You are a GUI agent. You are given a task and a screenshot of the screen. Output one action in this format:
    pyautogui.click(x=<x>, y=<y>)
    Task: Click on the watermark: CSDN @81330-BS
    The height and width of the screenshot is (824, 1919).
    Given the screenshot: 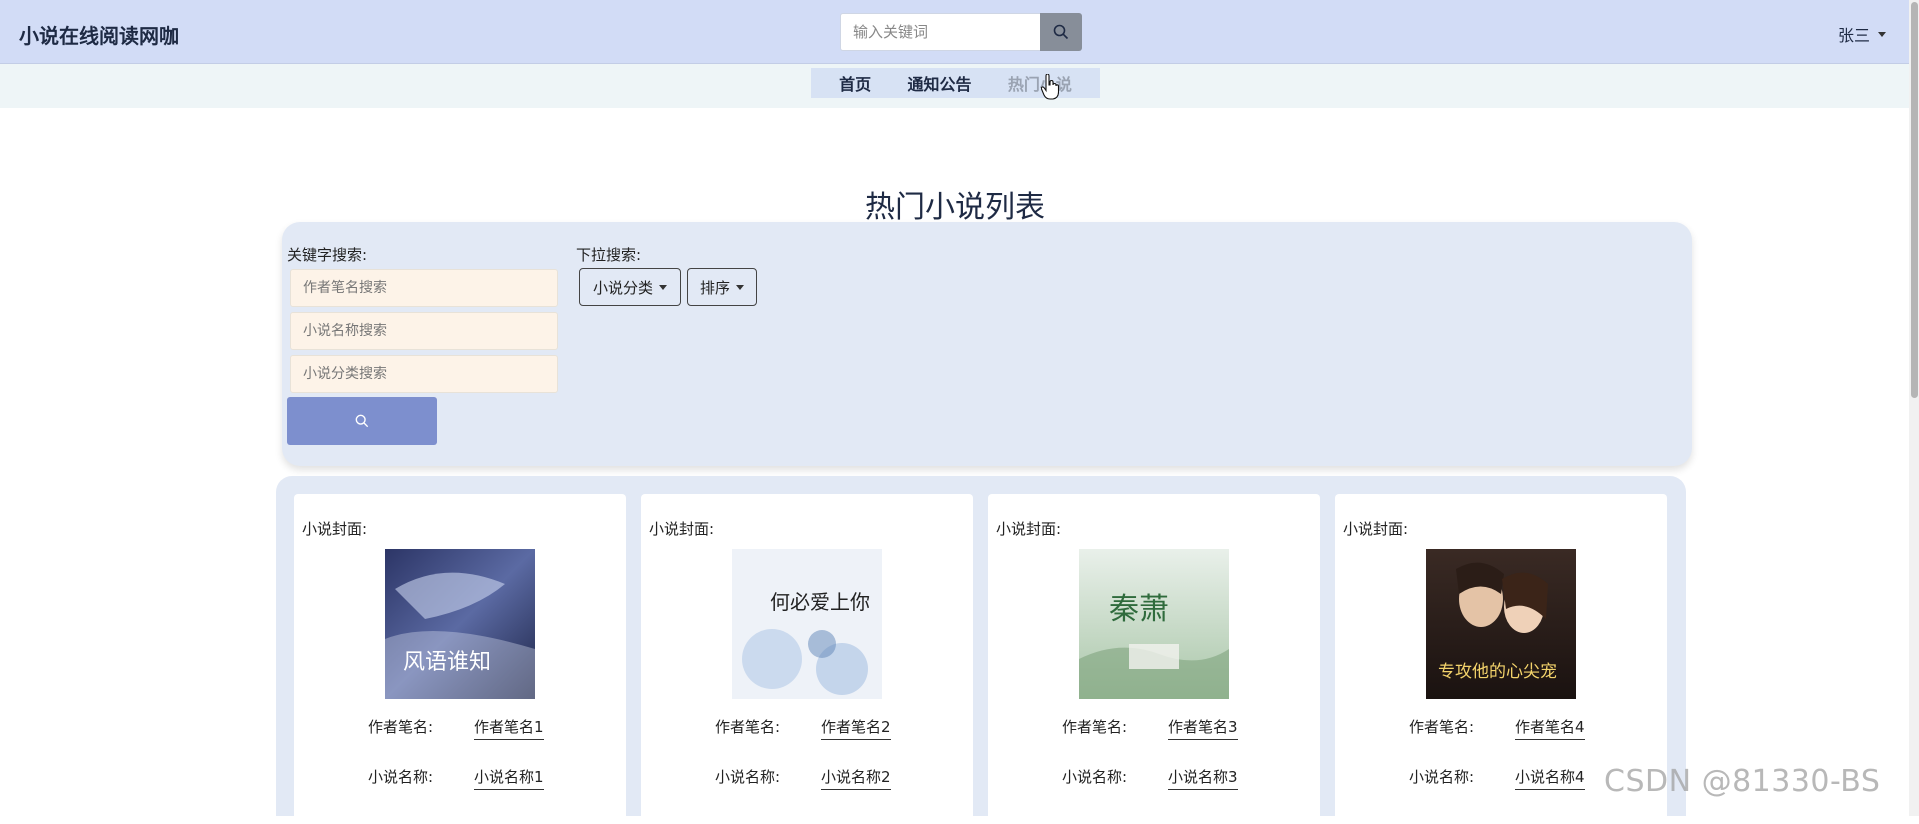 What is the action you would take?
    pyautogui.click(x=1742, y=781)
    